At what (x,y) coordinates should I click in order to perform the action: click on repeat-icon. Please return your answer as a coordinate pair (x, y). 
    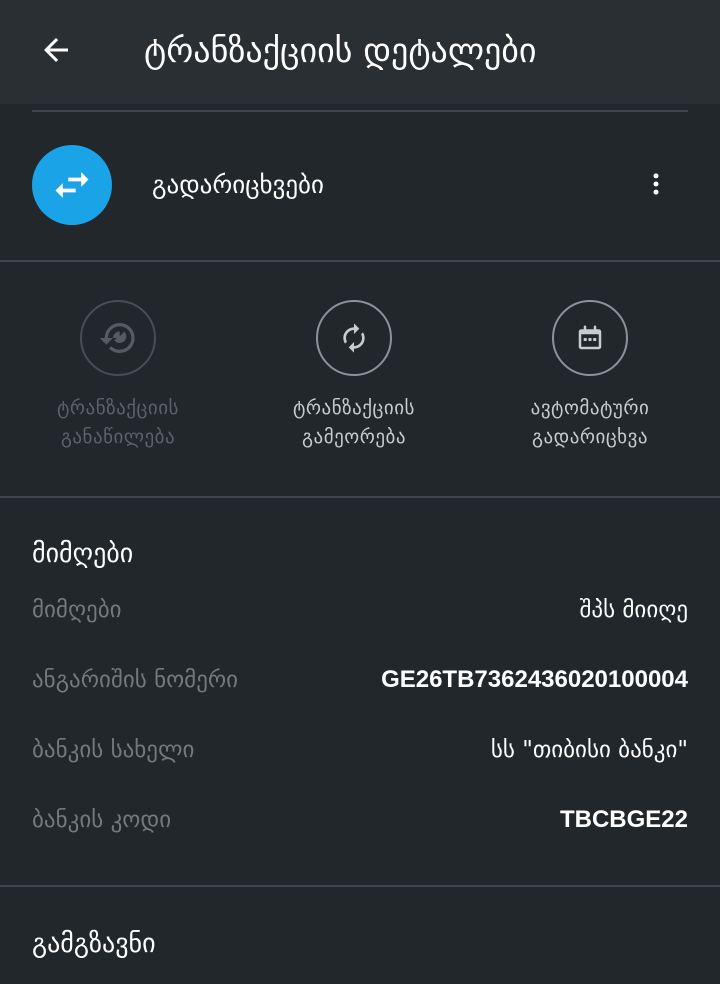
    Looking at the image, I should click on (354, 338).